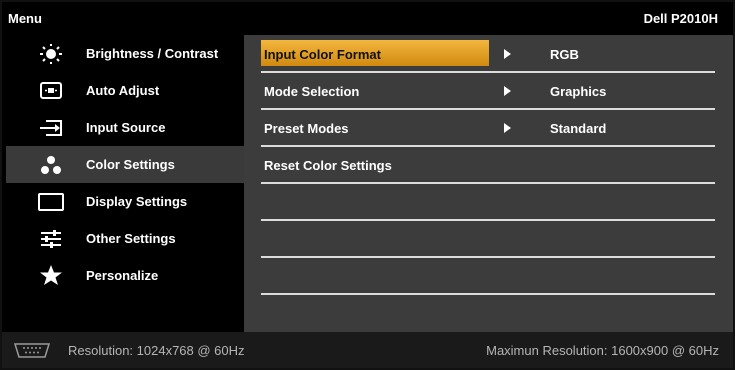 The width and height of the screenshot is (735, 370). I want to click on menu-title: Menu, so click(25, 18).